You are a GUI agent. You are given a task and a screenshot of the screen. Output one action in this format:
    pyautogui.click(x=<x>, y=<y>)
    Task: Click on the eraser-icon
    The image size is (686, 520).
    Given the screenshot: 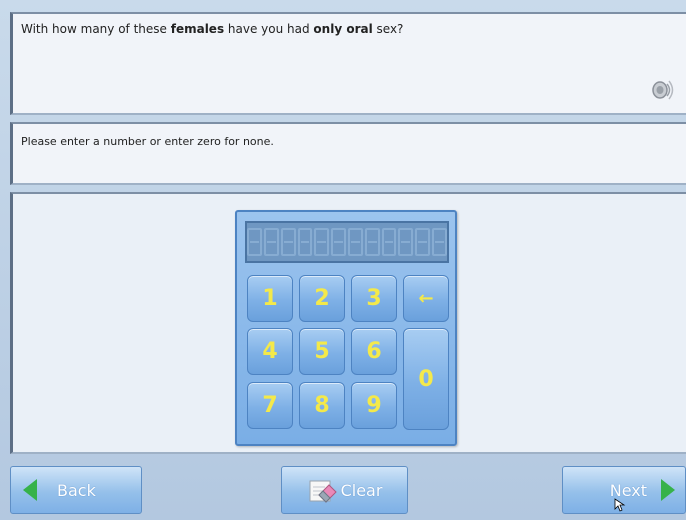 What is the action you would take?
    pyautogui.click(x=323, y=491)
    